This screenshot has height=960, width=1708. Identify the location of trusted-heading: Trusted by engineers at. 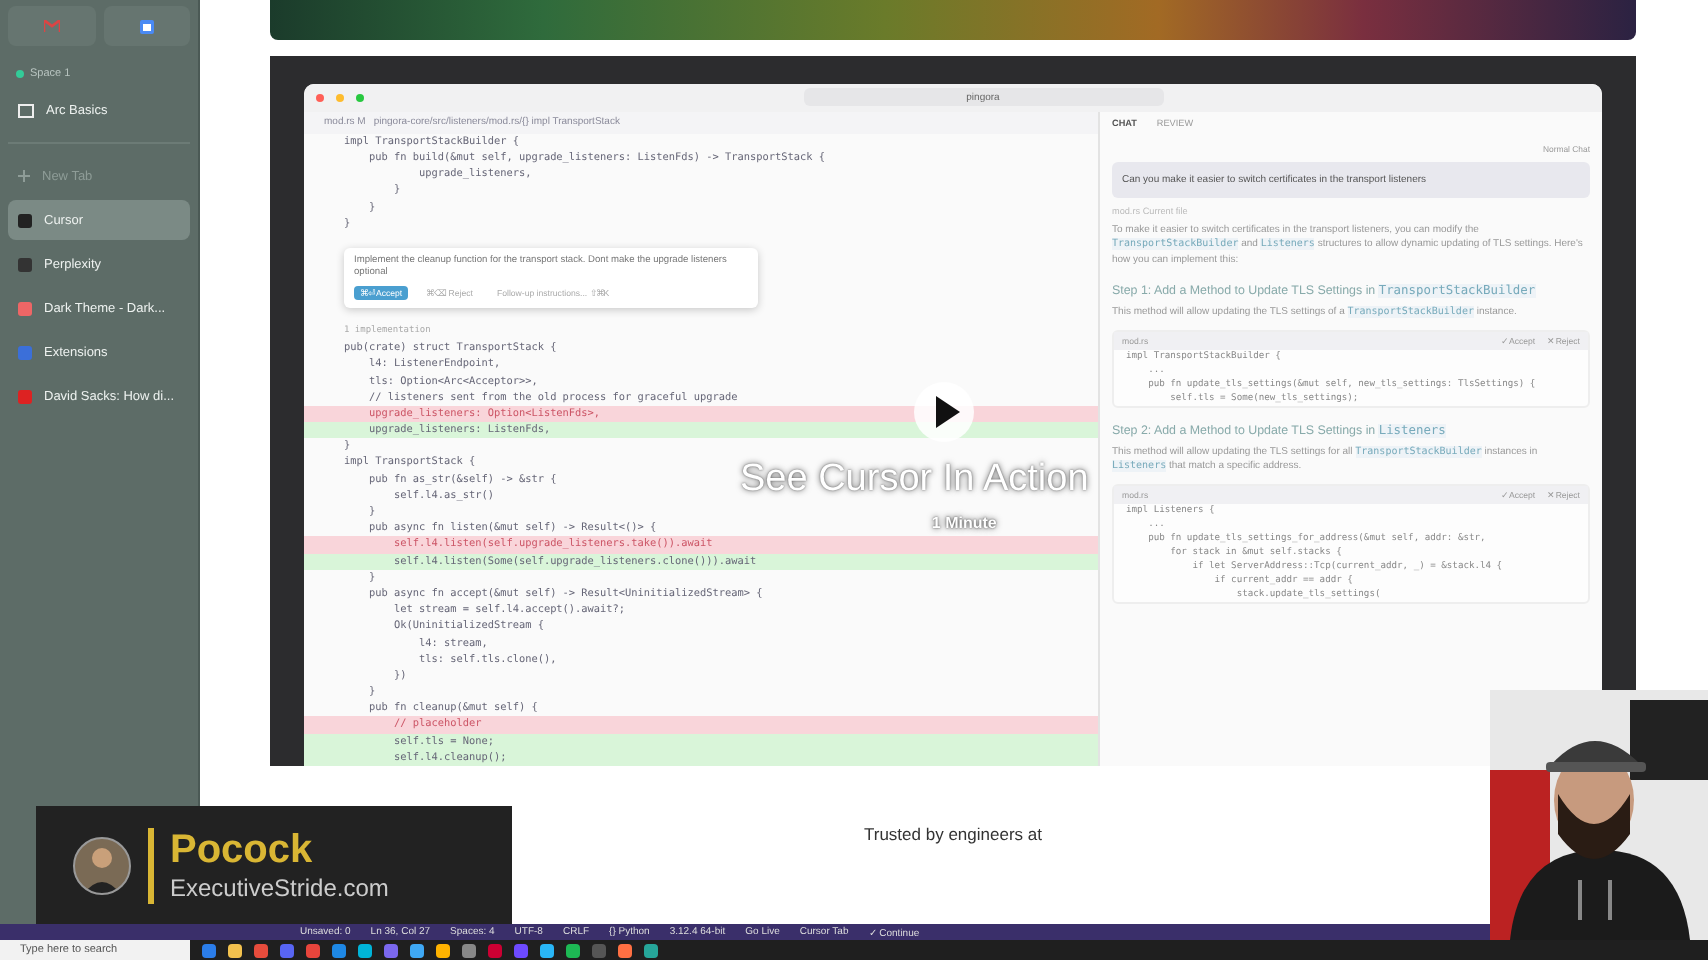
(953, 834).